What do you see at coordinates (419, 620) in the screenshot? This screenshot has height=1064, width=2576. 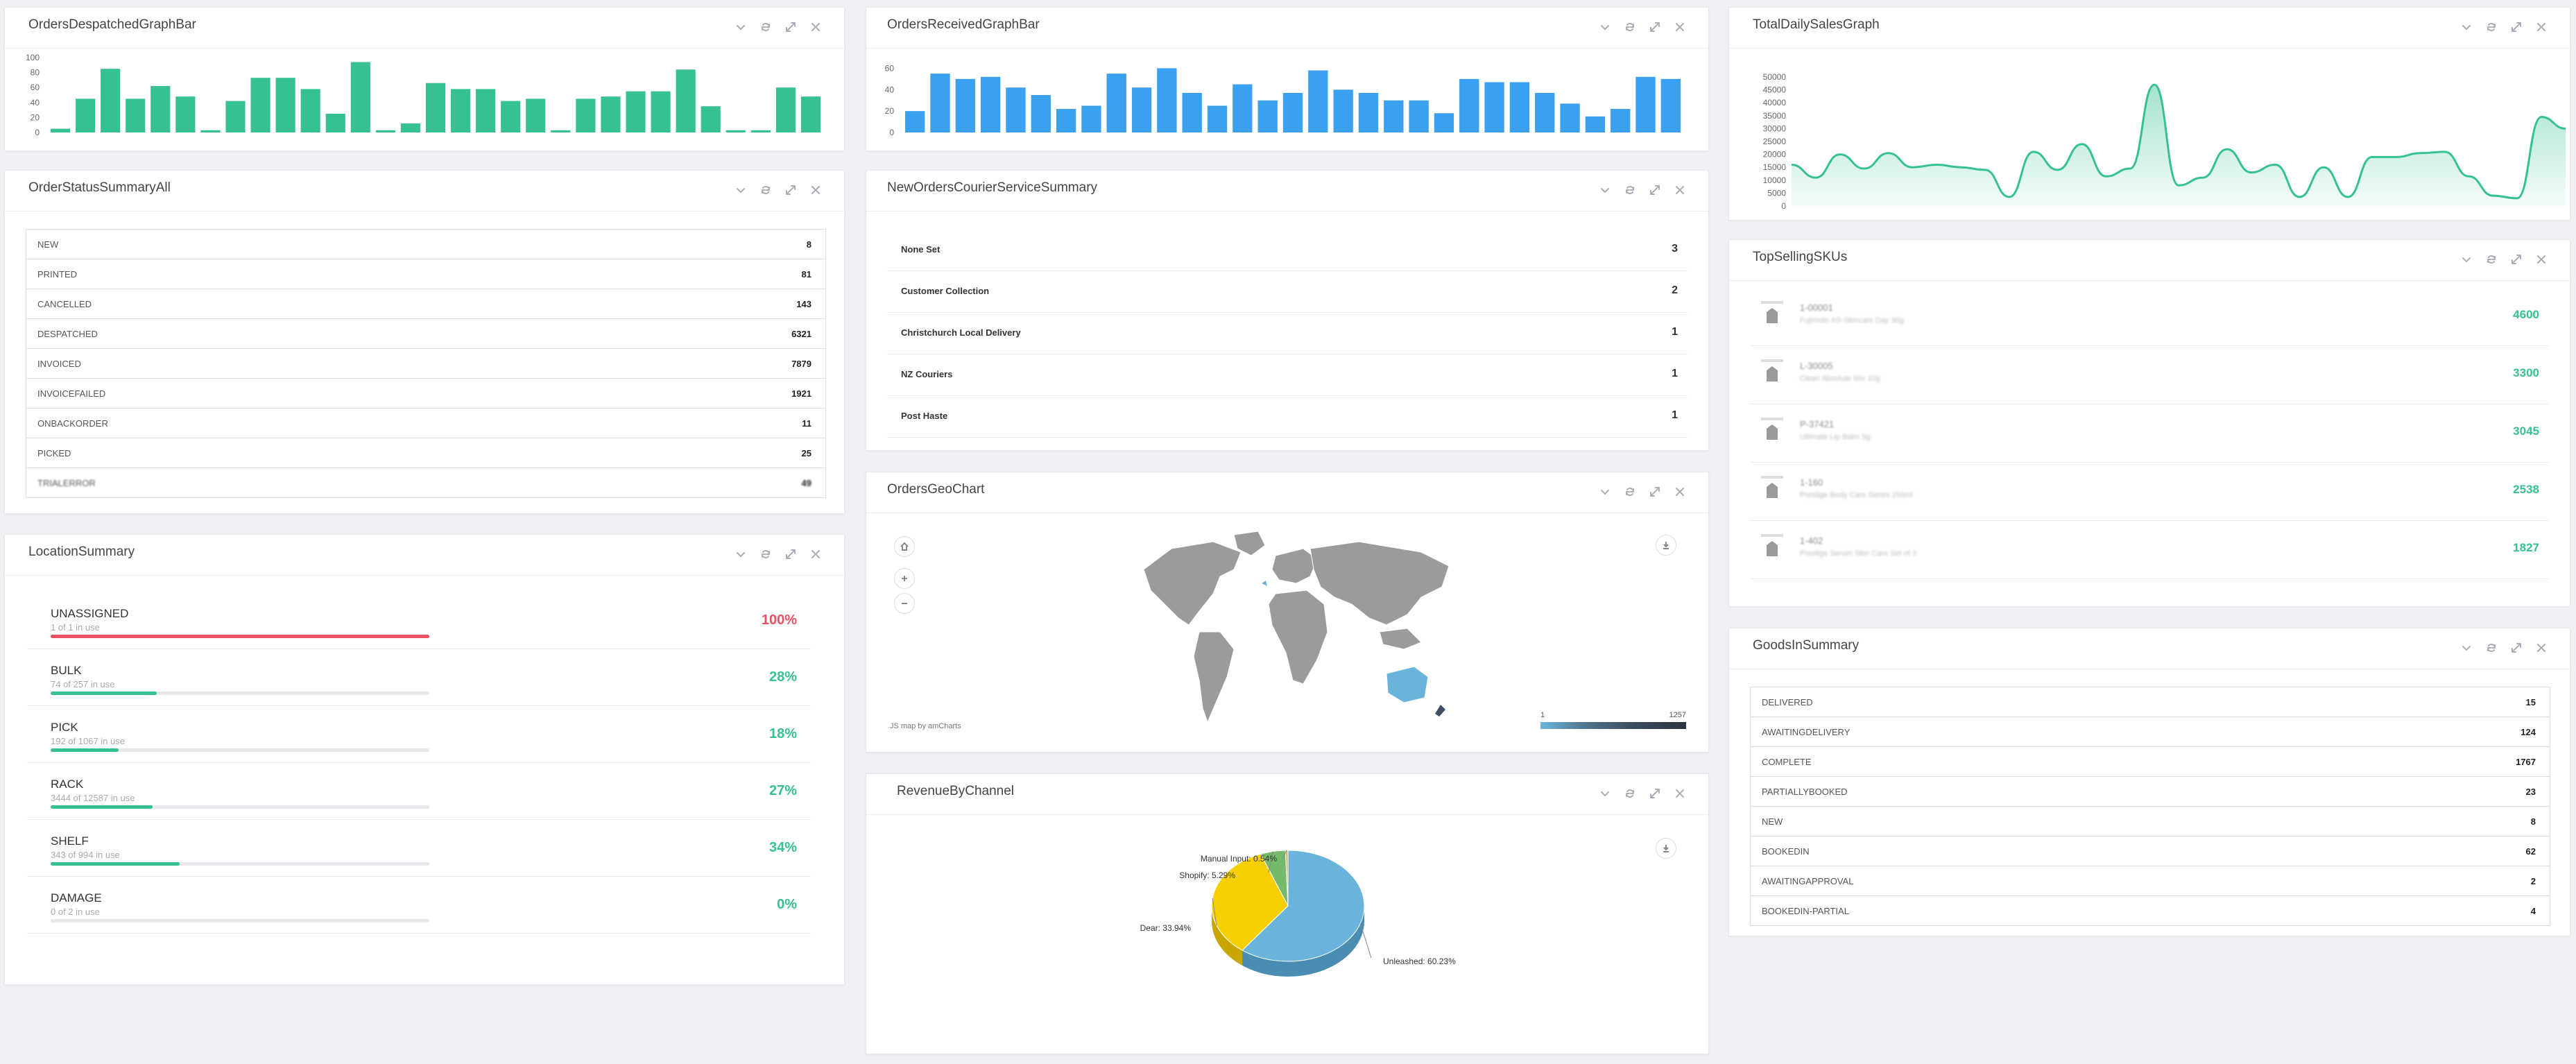 I see `location-row: UNASSIGNED 1 of 1 in use 100%` at bounding box center [419, 620].